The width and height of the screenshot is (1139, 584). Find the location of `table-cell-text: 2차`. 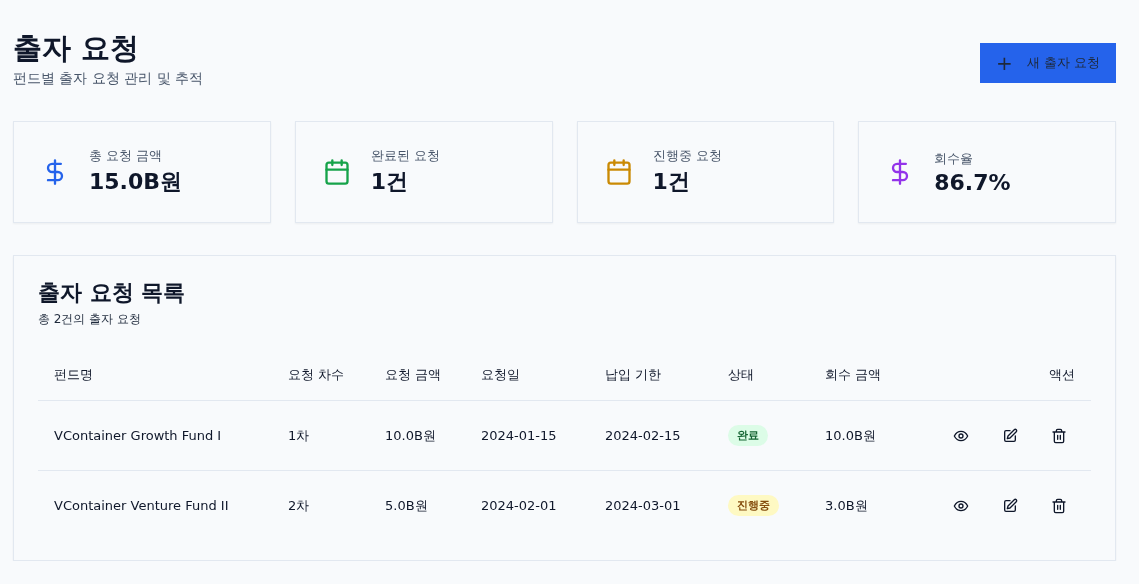

table-cell-text: 2차 is located at coordinates (299, 505).